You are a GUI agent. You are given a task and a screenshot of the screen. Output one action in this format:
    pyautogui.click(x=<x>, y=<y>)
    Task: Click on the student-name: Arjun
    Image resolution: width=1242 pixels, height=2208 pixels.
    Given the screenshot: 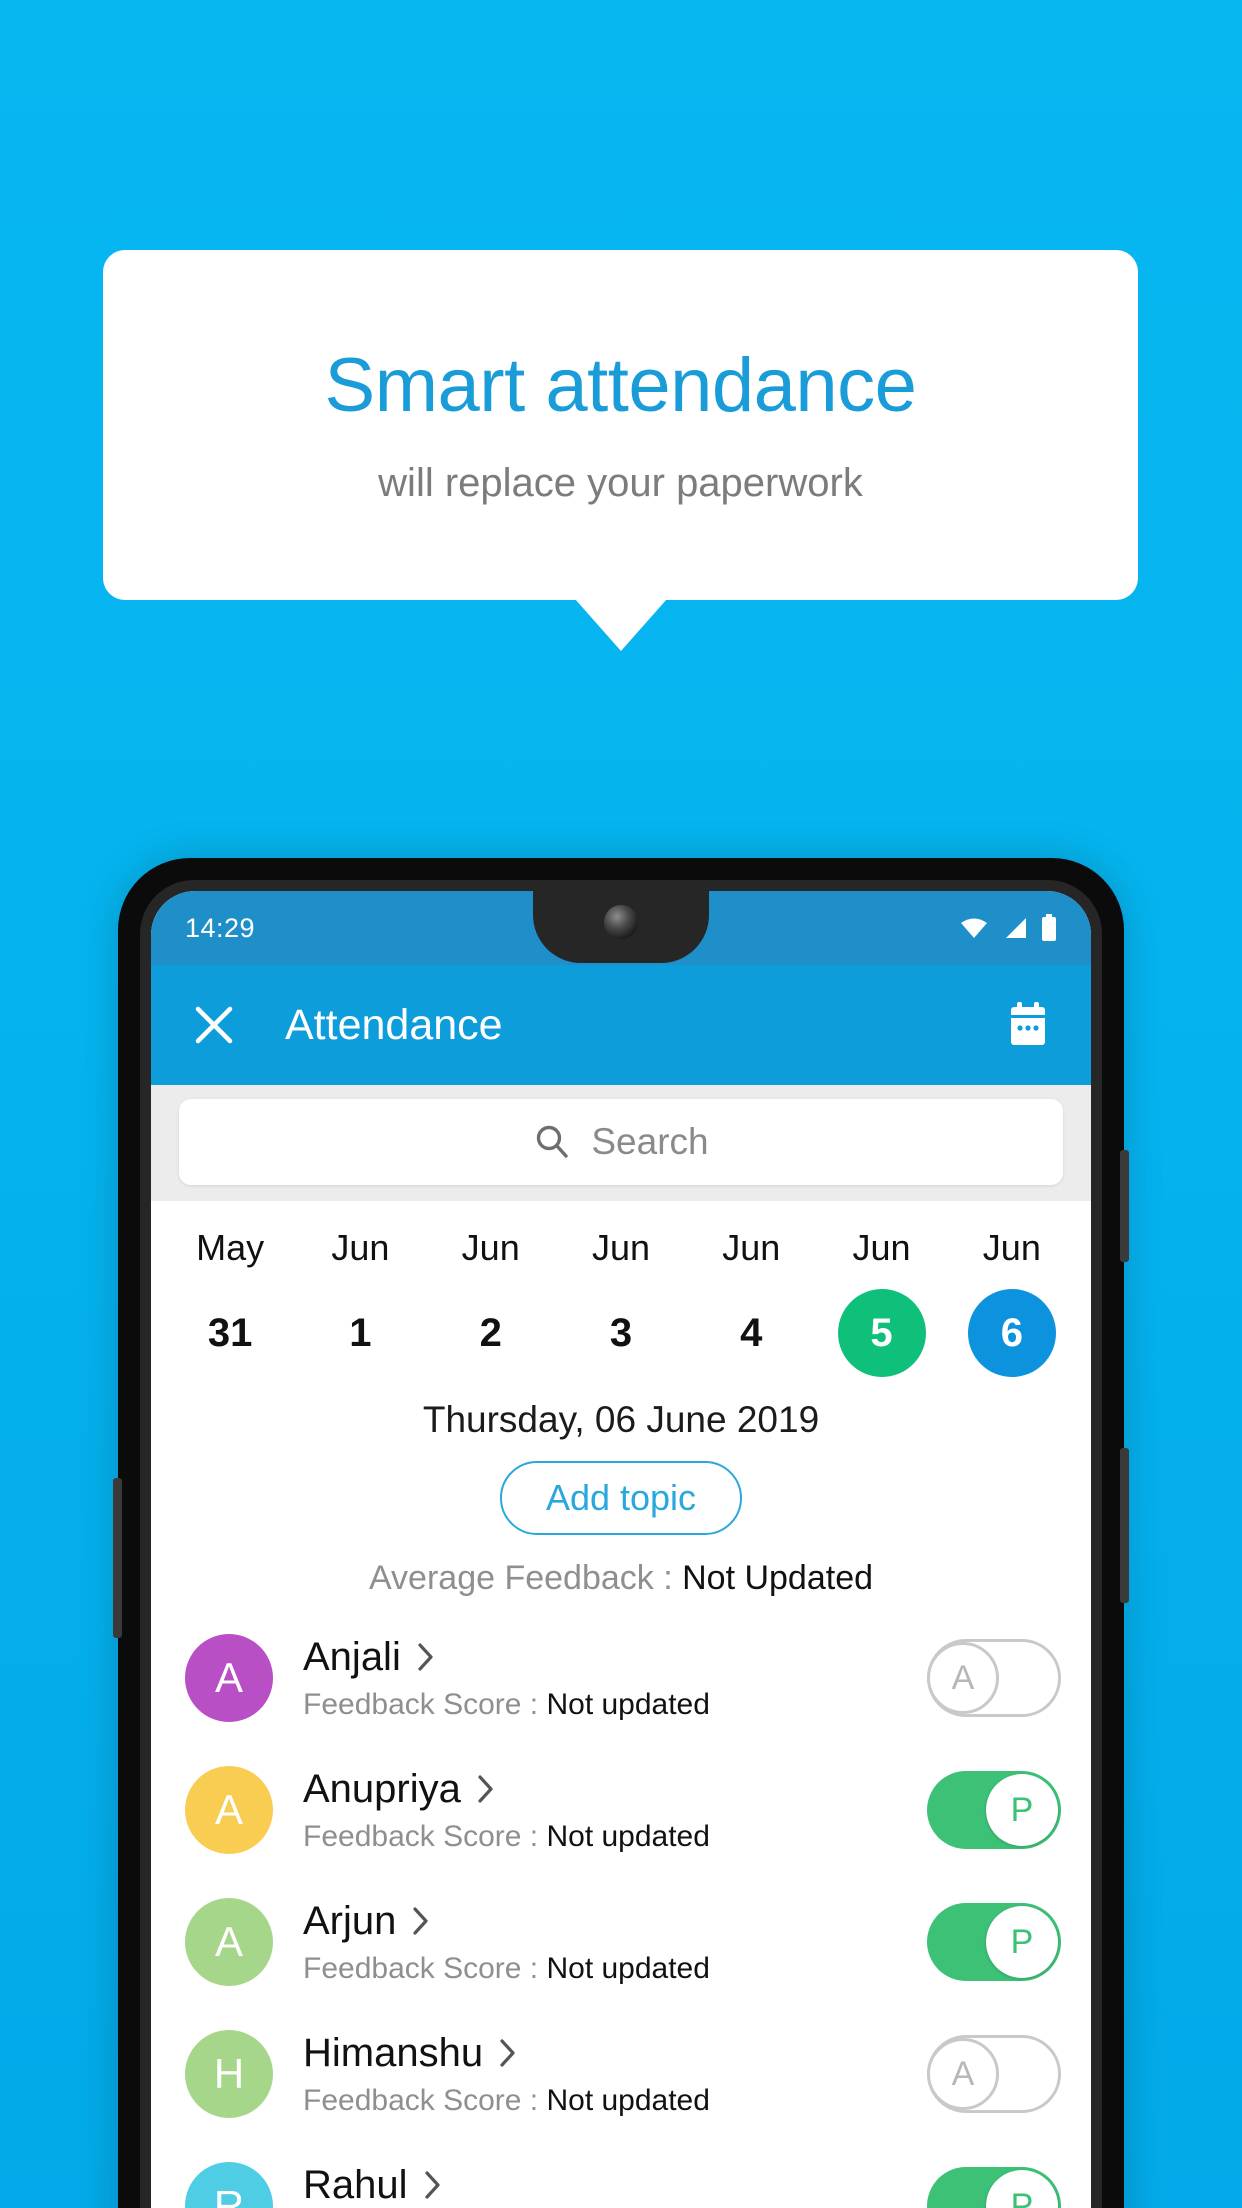 What is the action you would take?
    pyautogui.click(x=350, y=1920)
    